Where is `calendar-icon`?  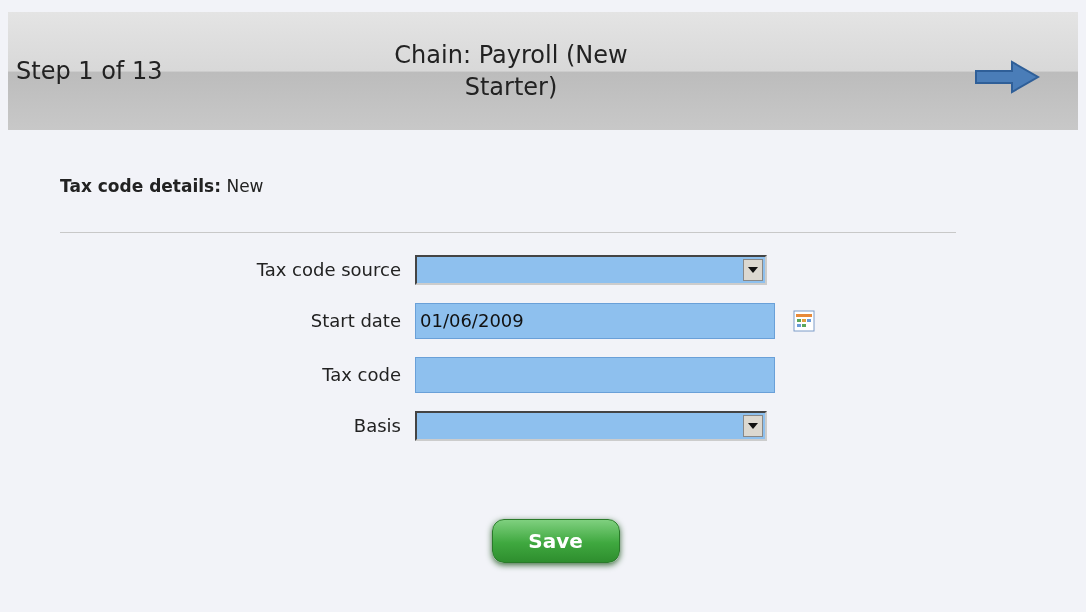
calendar-icon is located at coordinates (804, 320).